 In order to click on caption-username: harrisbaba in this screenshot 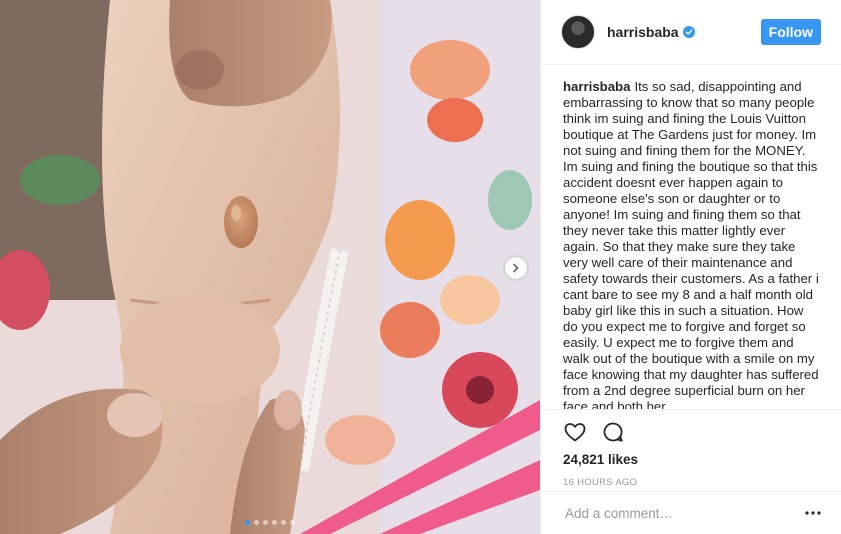, I will do `click(596, 86)`.